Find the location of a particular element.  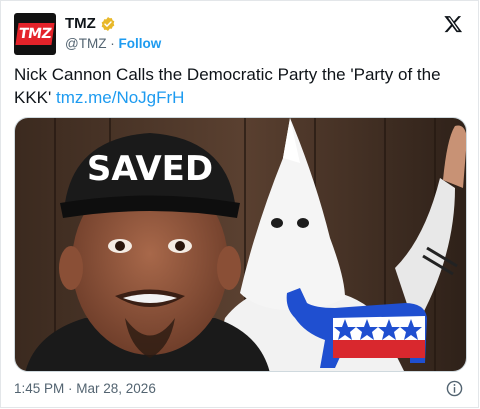

tweet-timestamp: 1:45 PM · Mar 28, 2026 is located at coordinates (85, 388).